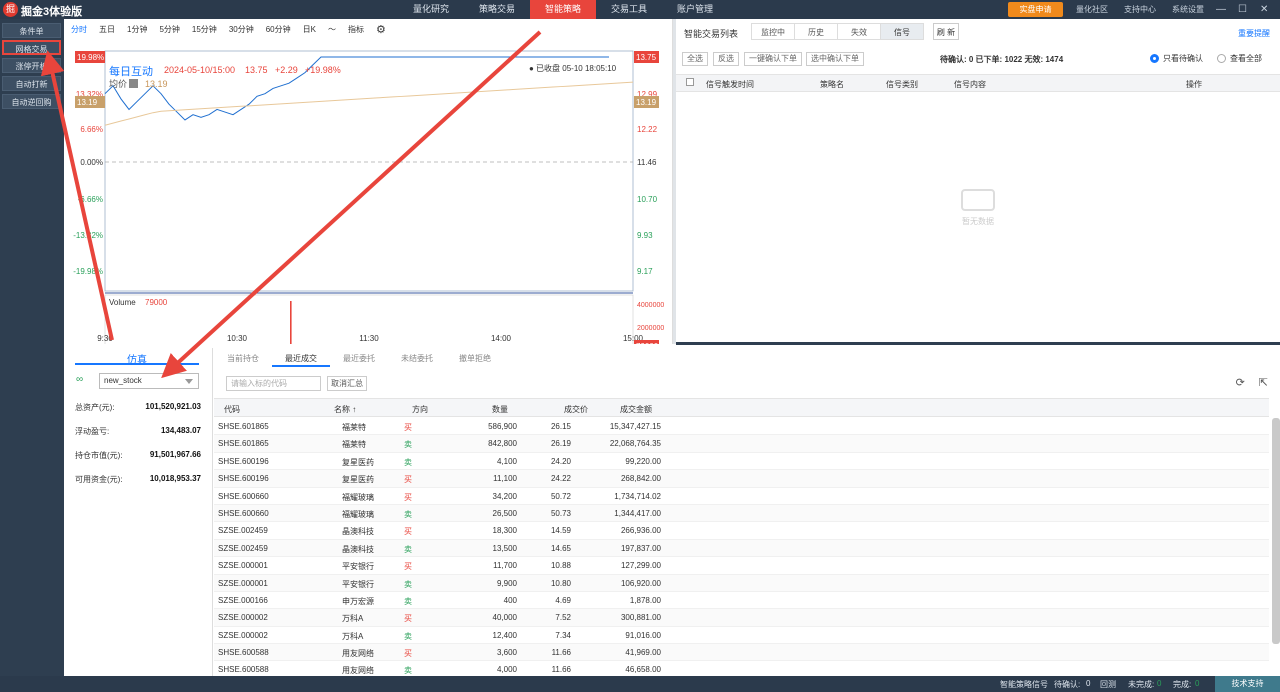 The width and height of the screenshot is (1280, 692). Describe the element at coordinates (381, 29) in the screenshot. I see `settings-gear-icon: ⚙` at that location.